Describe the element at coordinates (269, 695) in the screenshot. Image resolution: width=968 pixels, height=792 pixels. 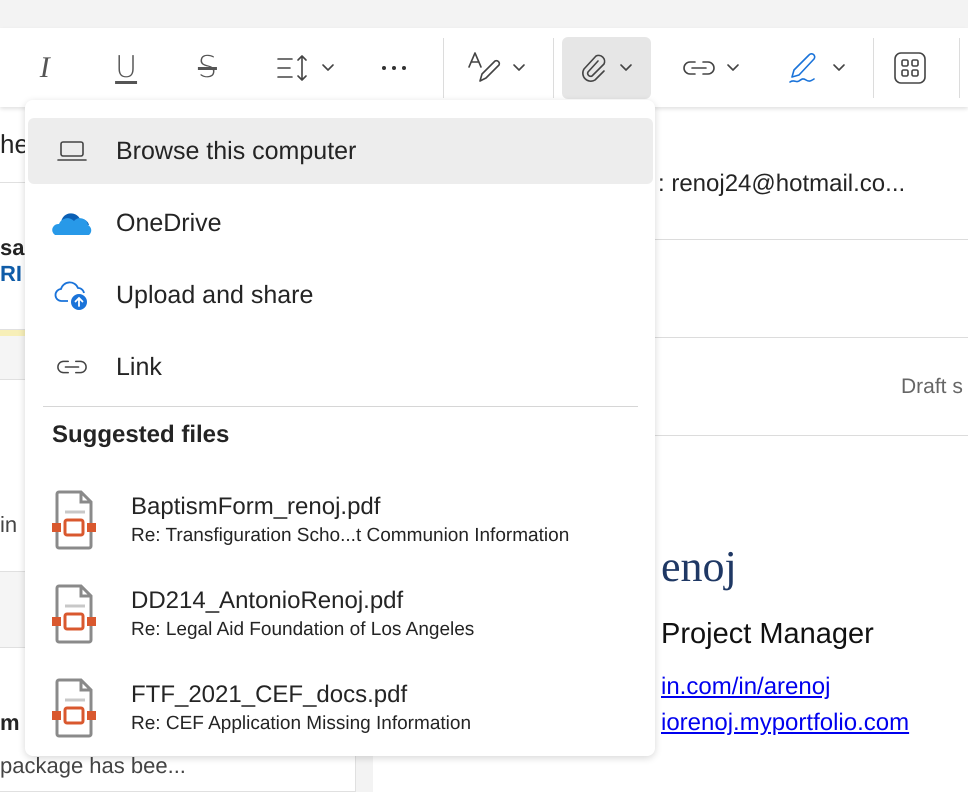
I see `file-name: FTF_2021_CEF_docs.pdf` at that location.